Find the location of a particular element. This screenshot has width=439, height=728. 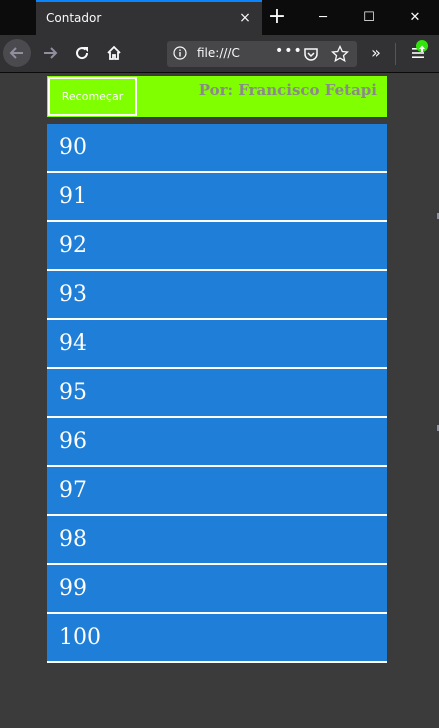

counter-item: 100 is located at coordinates (217, 638).